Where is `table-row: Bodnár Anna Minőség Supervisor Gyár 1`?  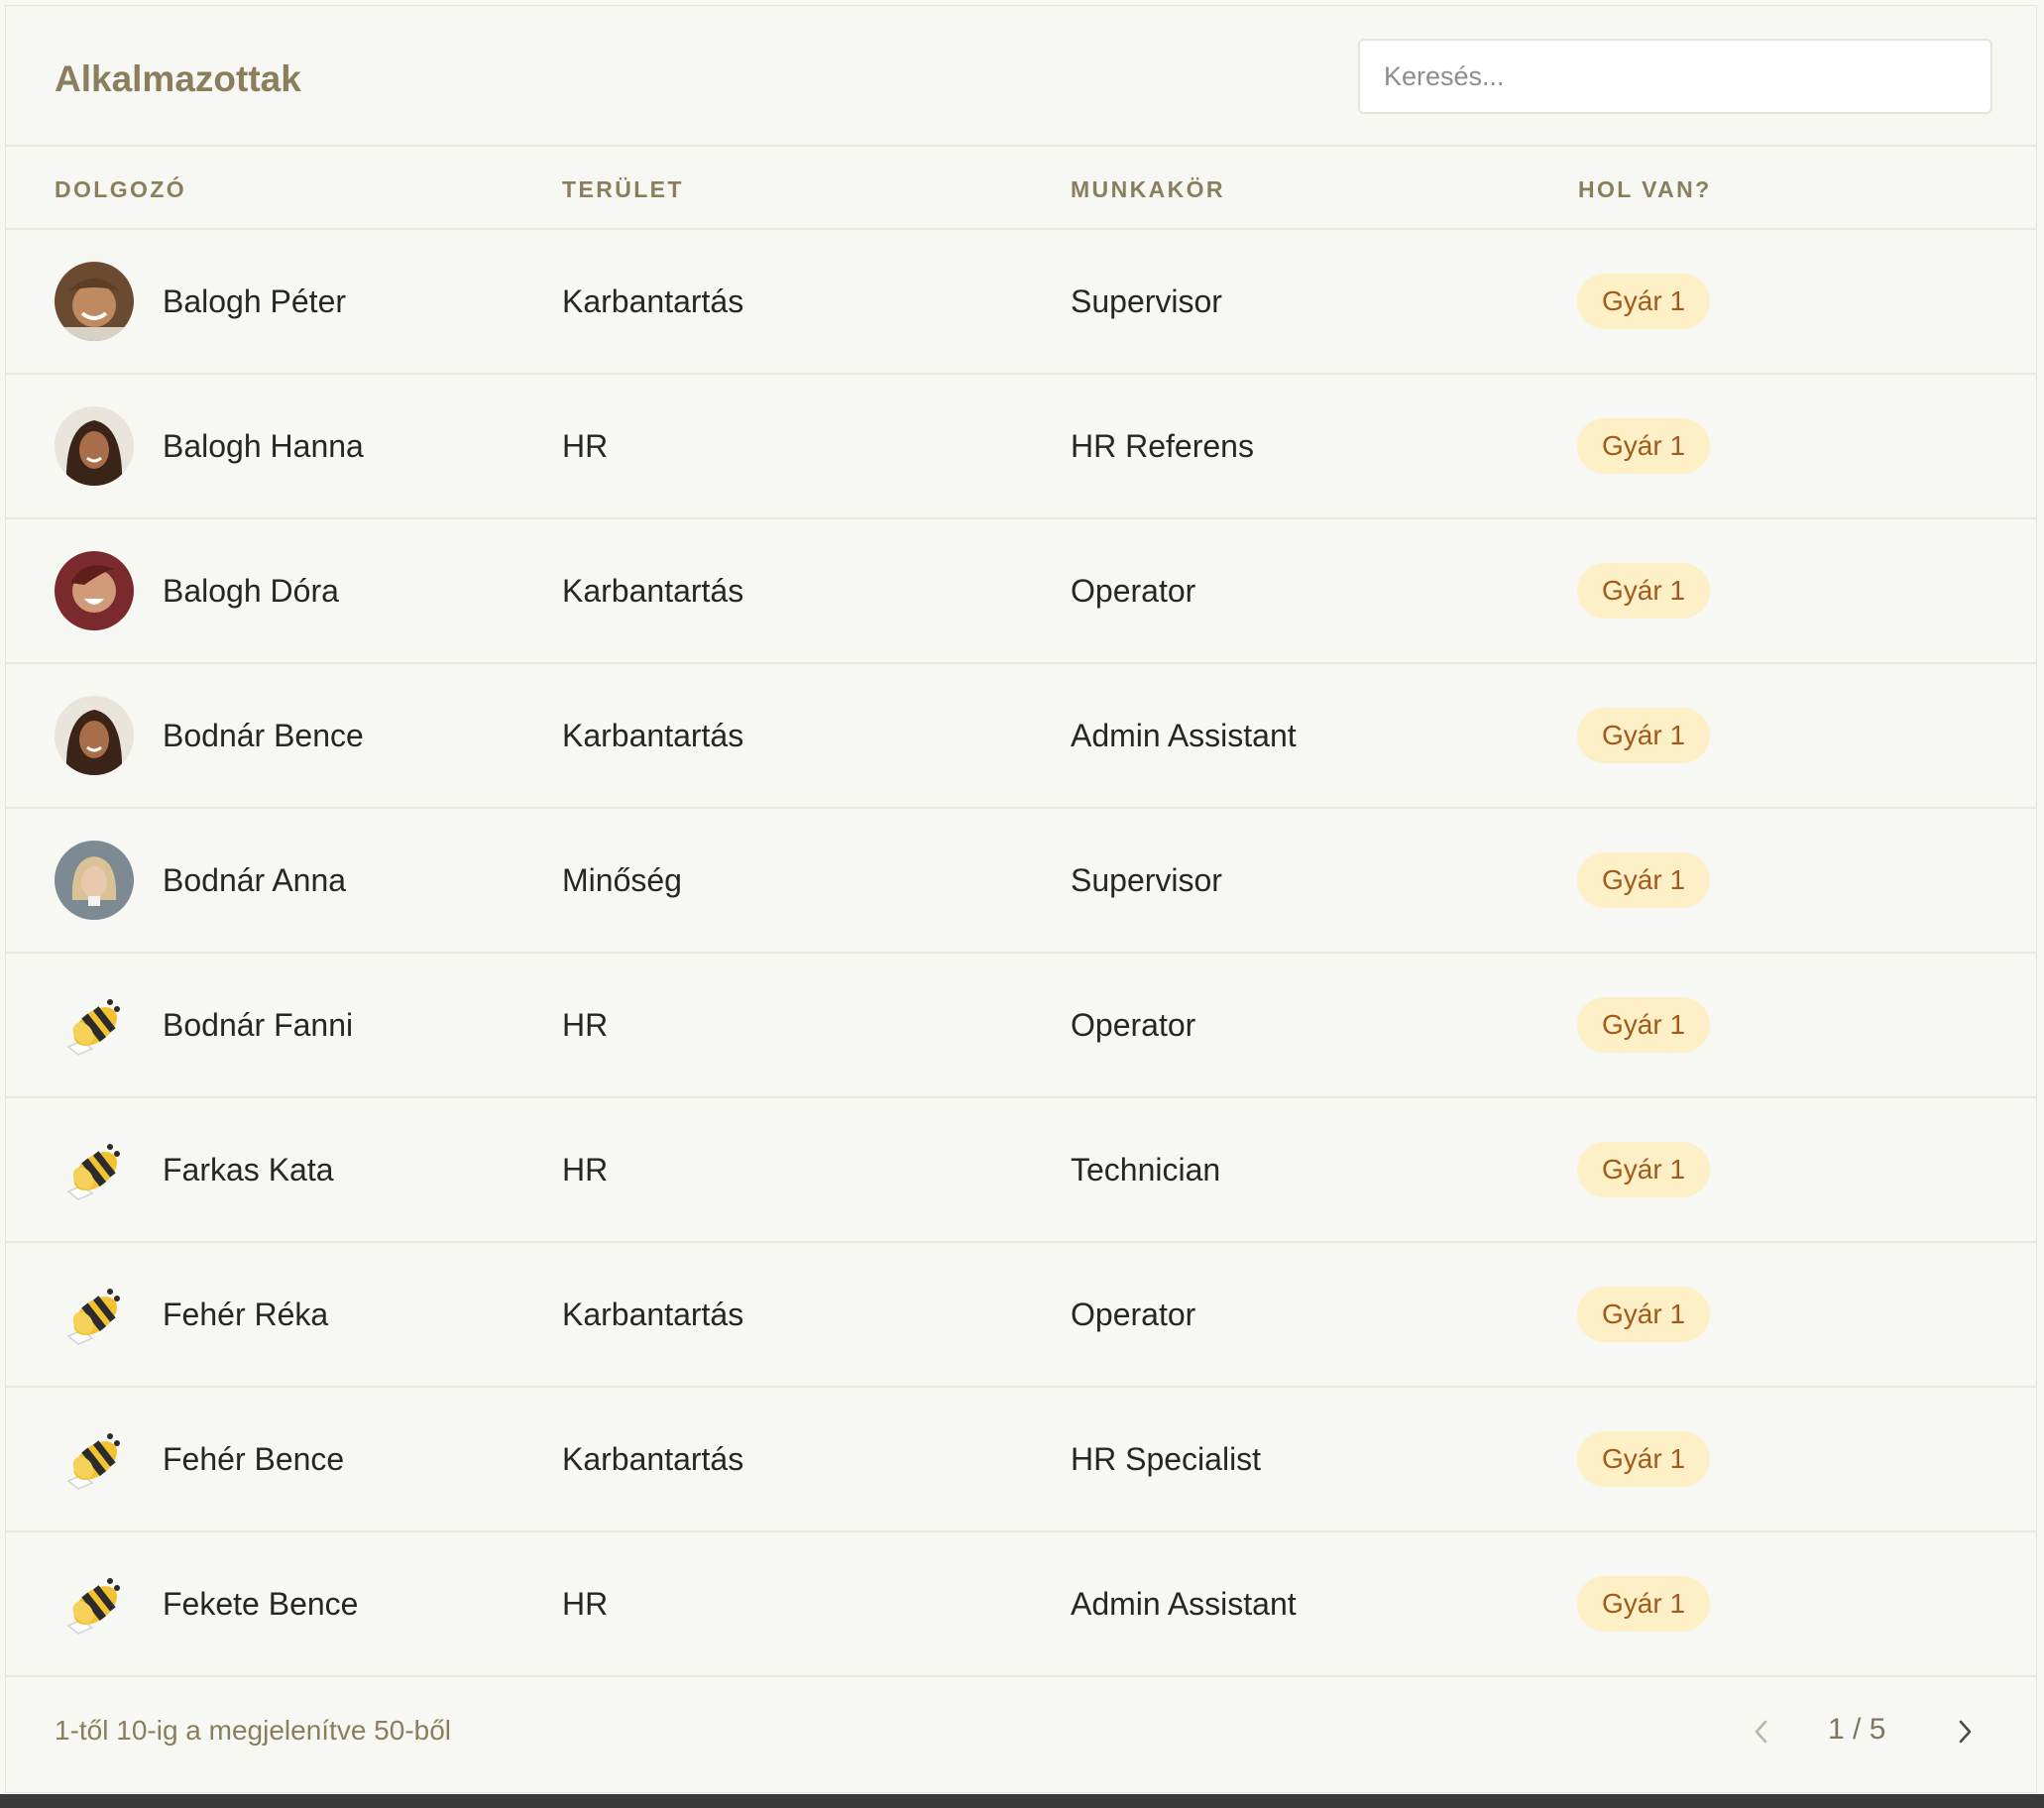
table-row: Bodnár Anna Minőség Supervisor Gyár 1 is located at coordinates (1021, 881).